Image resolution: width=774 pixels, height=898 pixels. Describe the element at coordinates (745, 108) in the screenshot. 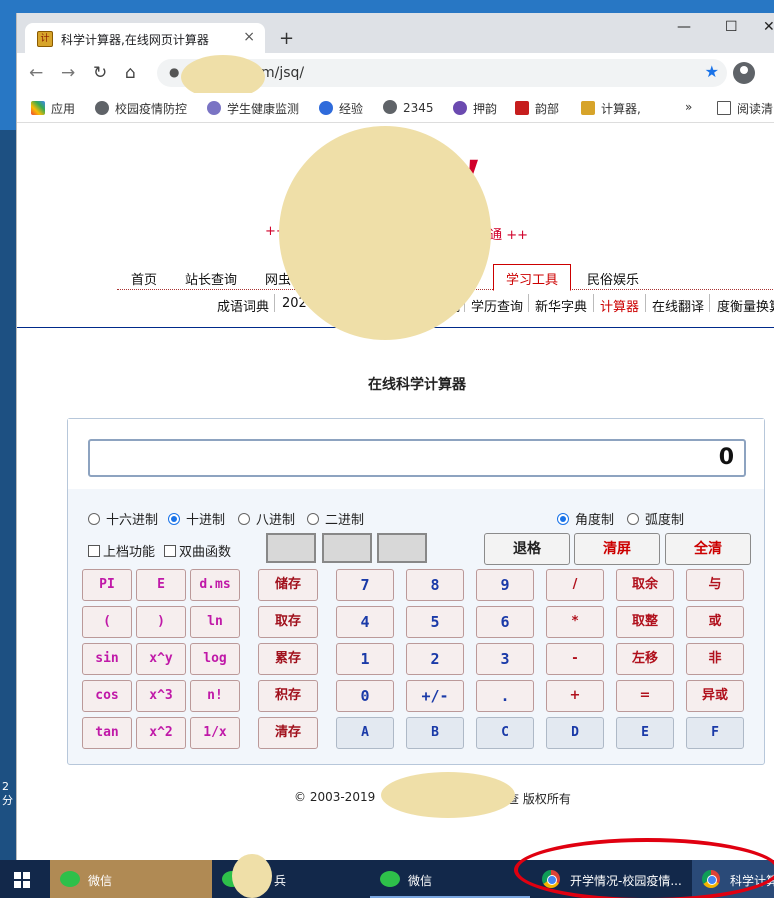

I see `reading-list: 阅读清` at that location.